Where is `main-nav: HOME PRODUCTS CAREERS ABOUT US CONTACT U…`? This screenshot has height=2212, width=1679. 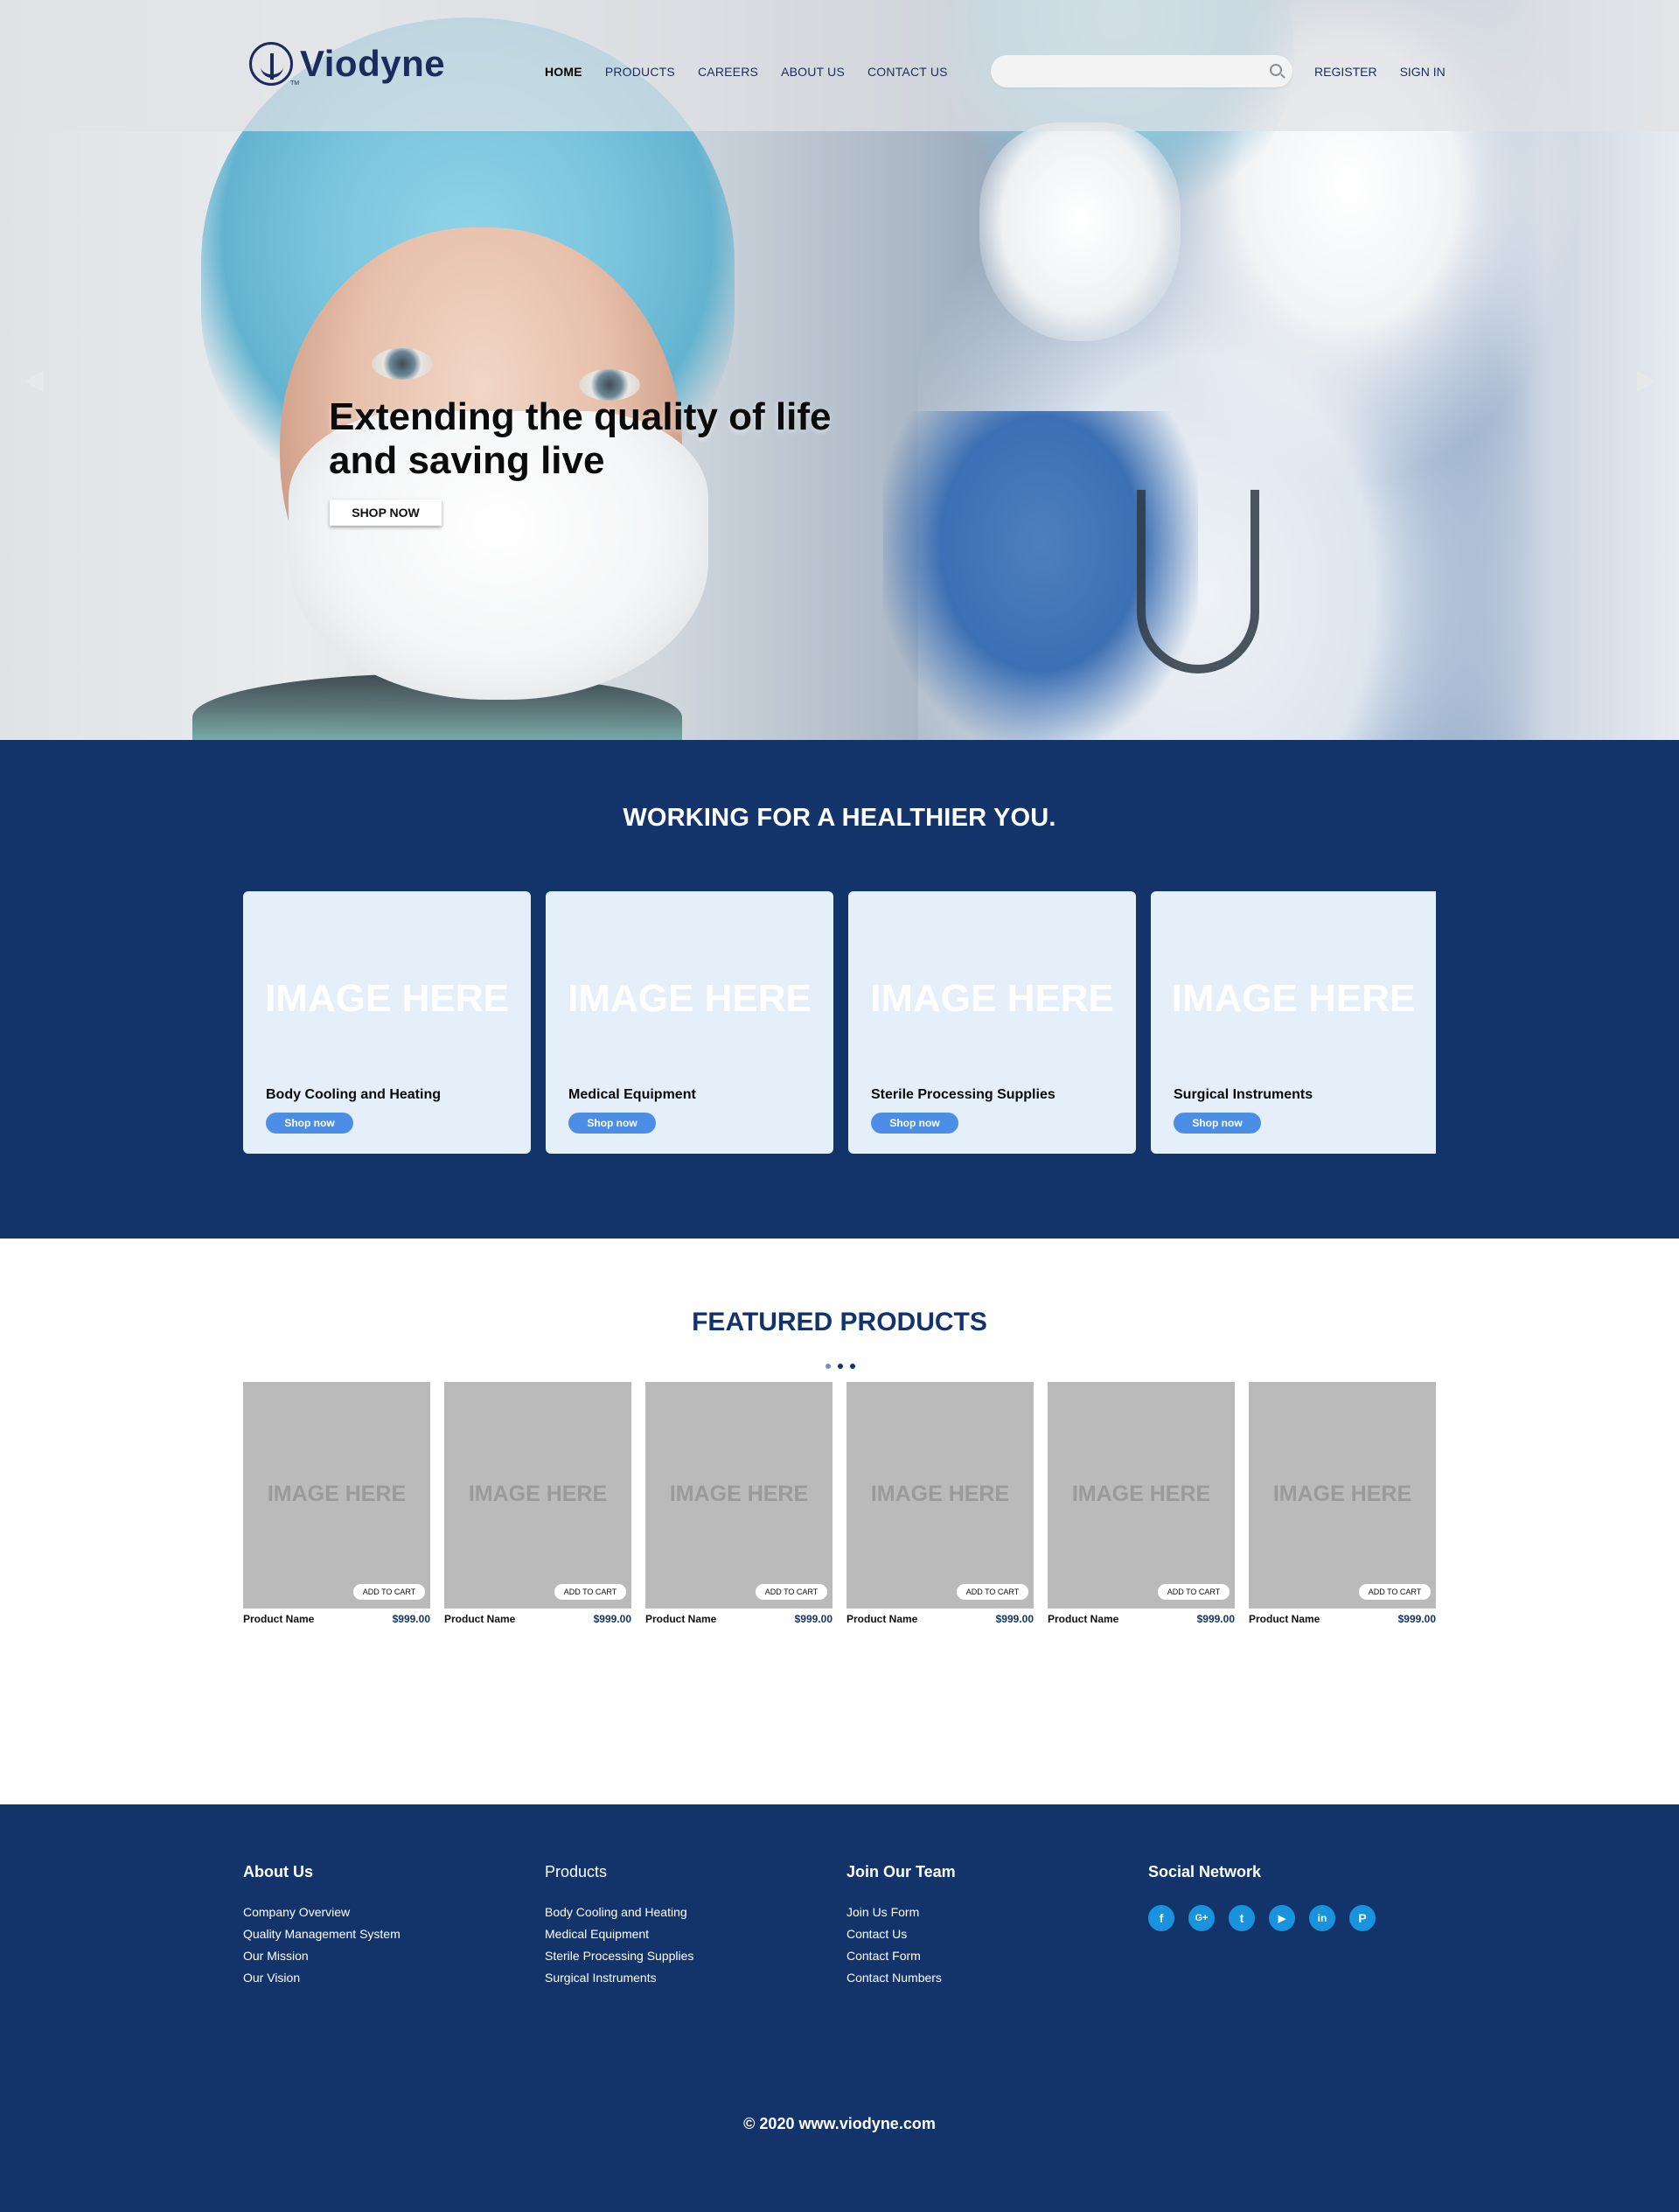
main-nav: HOME PRODUCTS CAREERS ABOUT US CONTACT U… is located at coordinates (758, 72).